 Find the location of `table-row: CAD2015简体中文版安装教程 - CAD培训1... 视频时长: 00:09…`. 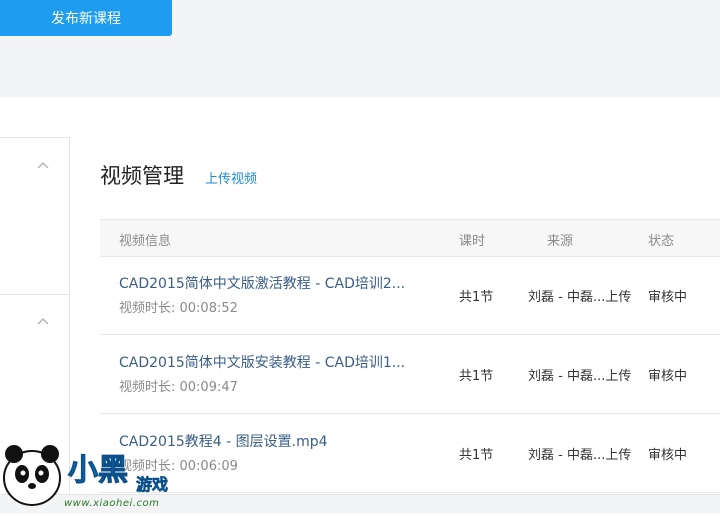

table-row: CAD2015简体中文版安装教程 - CAD培训1... 视频时长: 00:09… is located at coordinates (410, 374).